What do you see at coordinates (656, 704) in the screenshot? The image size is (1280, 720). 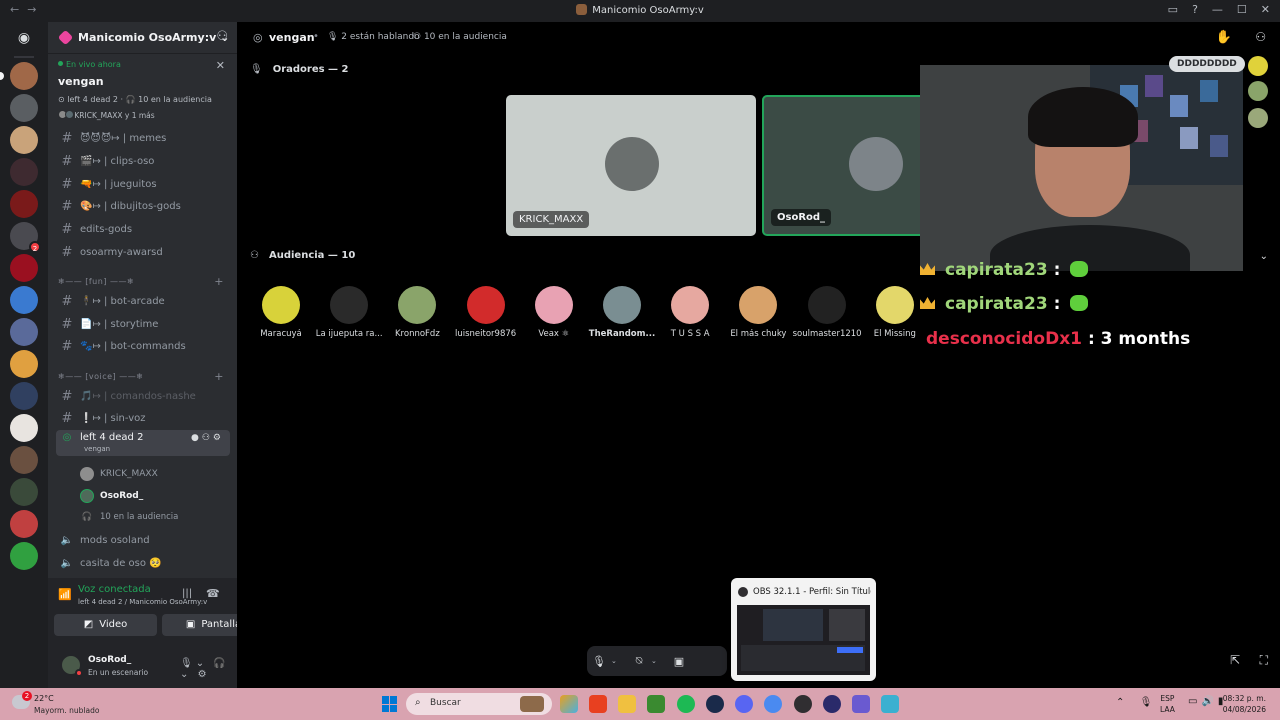 I see `minecraft-icon` at bounding box center [656, 704].